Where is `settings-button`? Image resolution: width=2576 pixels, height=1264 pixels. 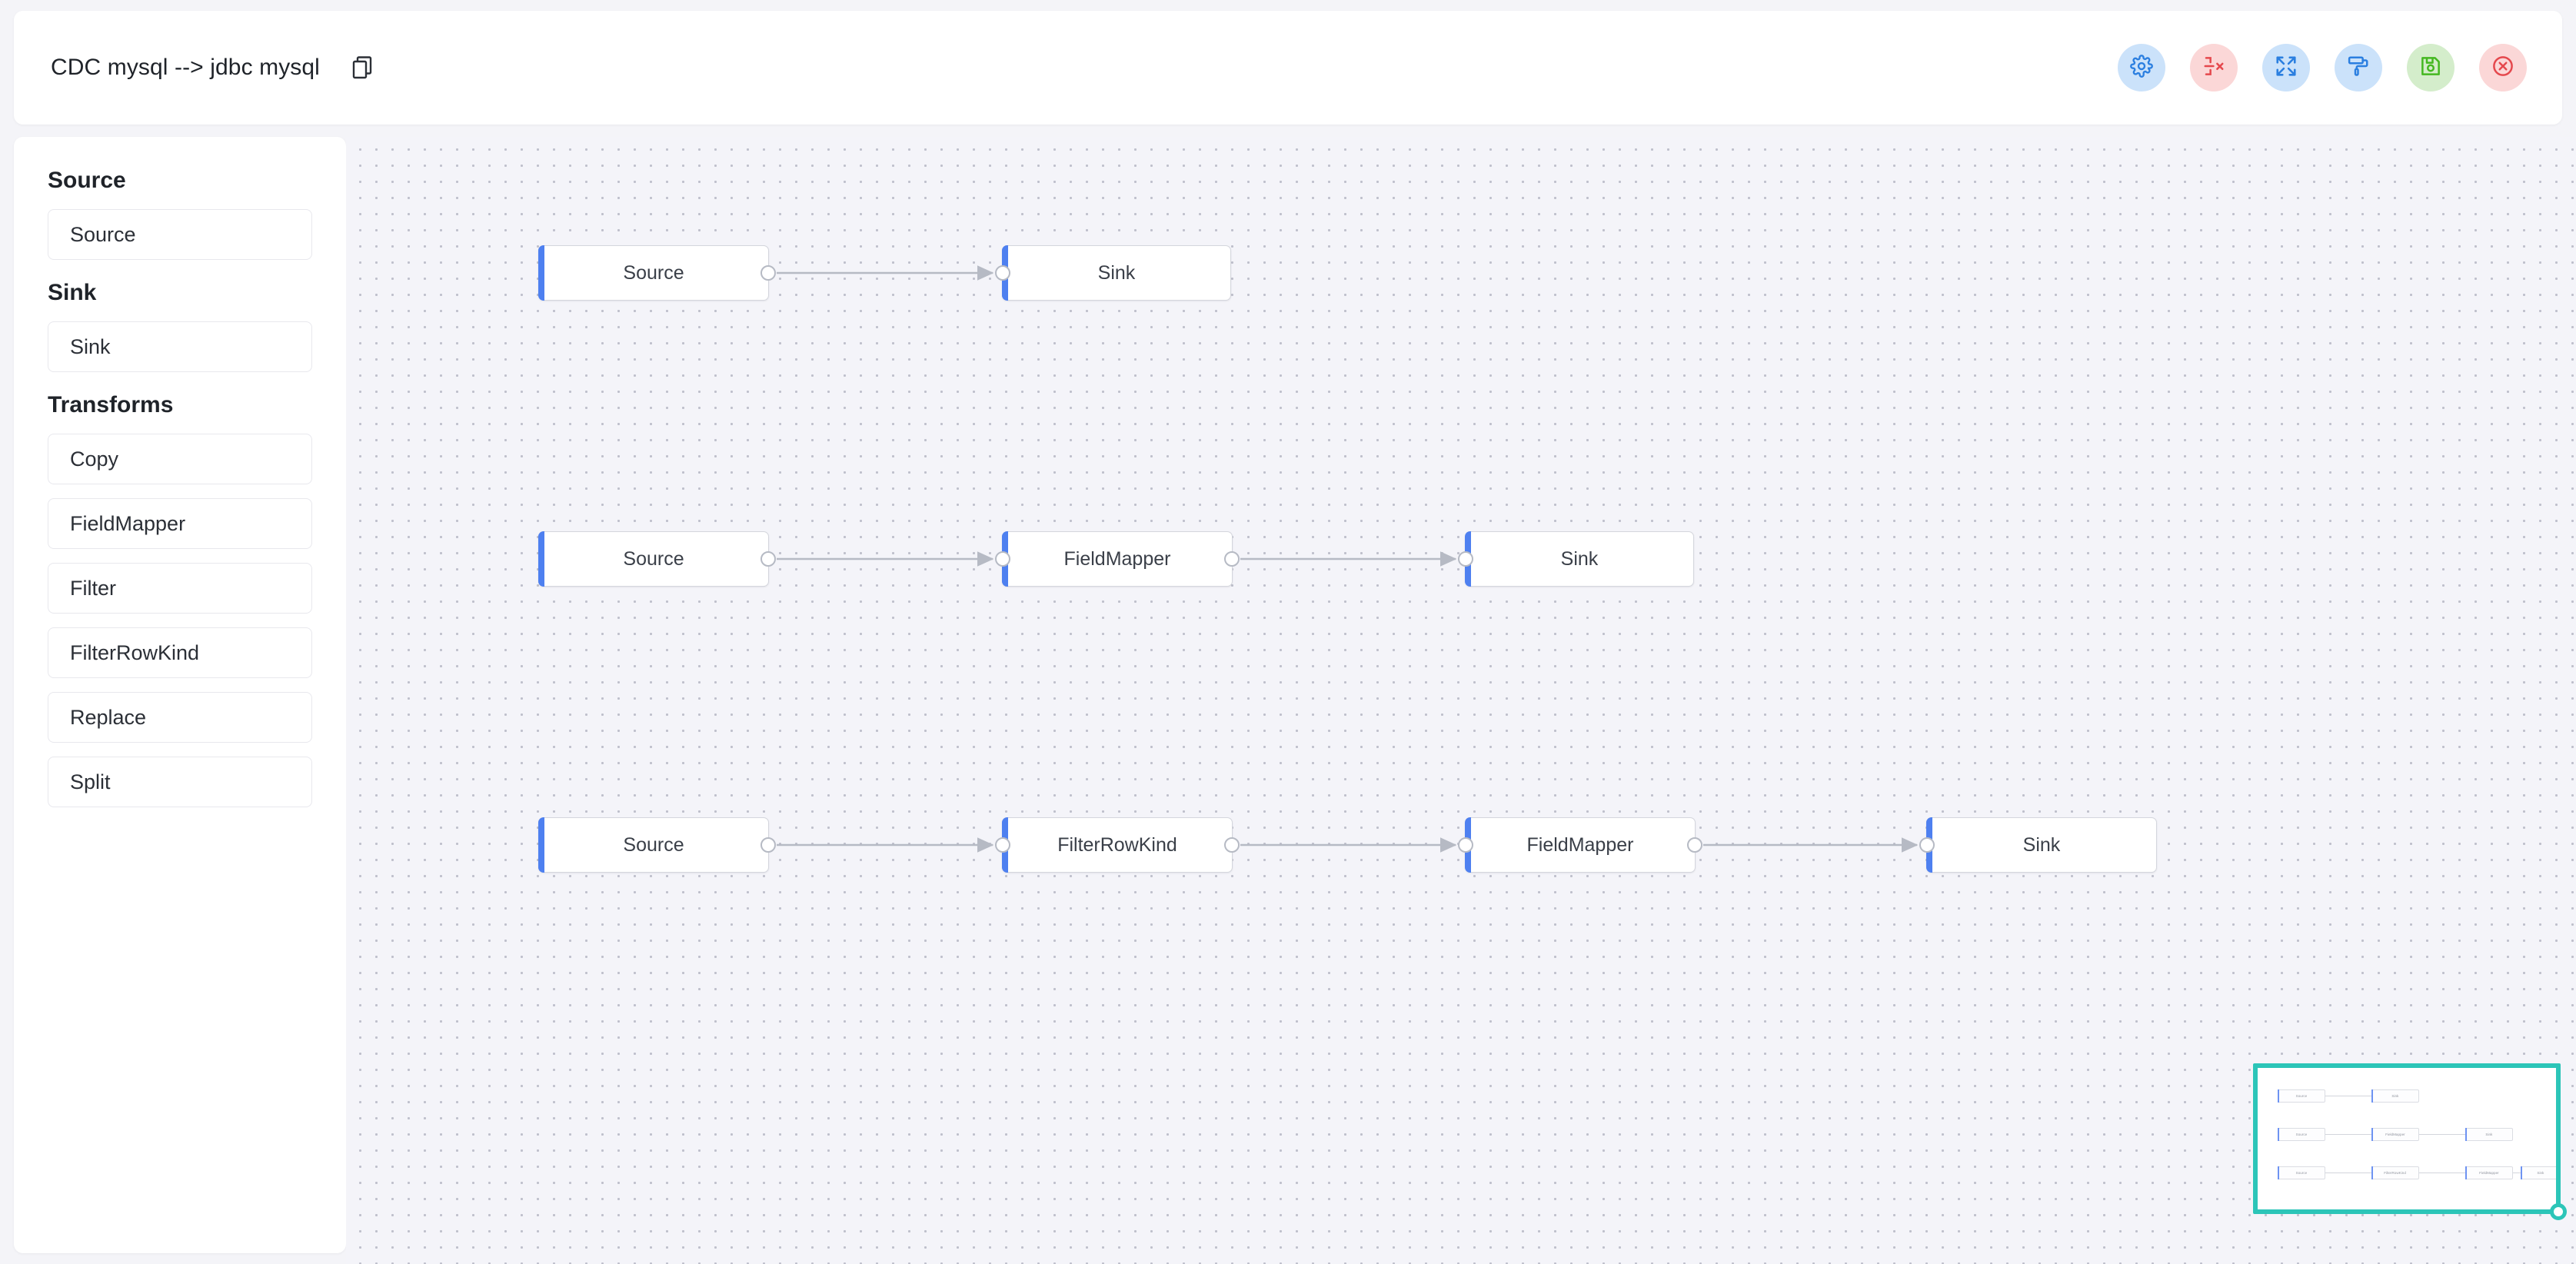 settings-button is located at coordinates (2141, 67).